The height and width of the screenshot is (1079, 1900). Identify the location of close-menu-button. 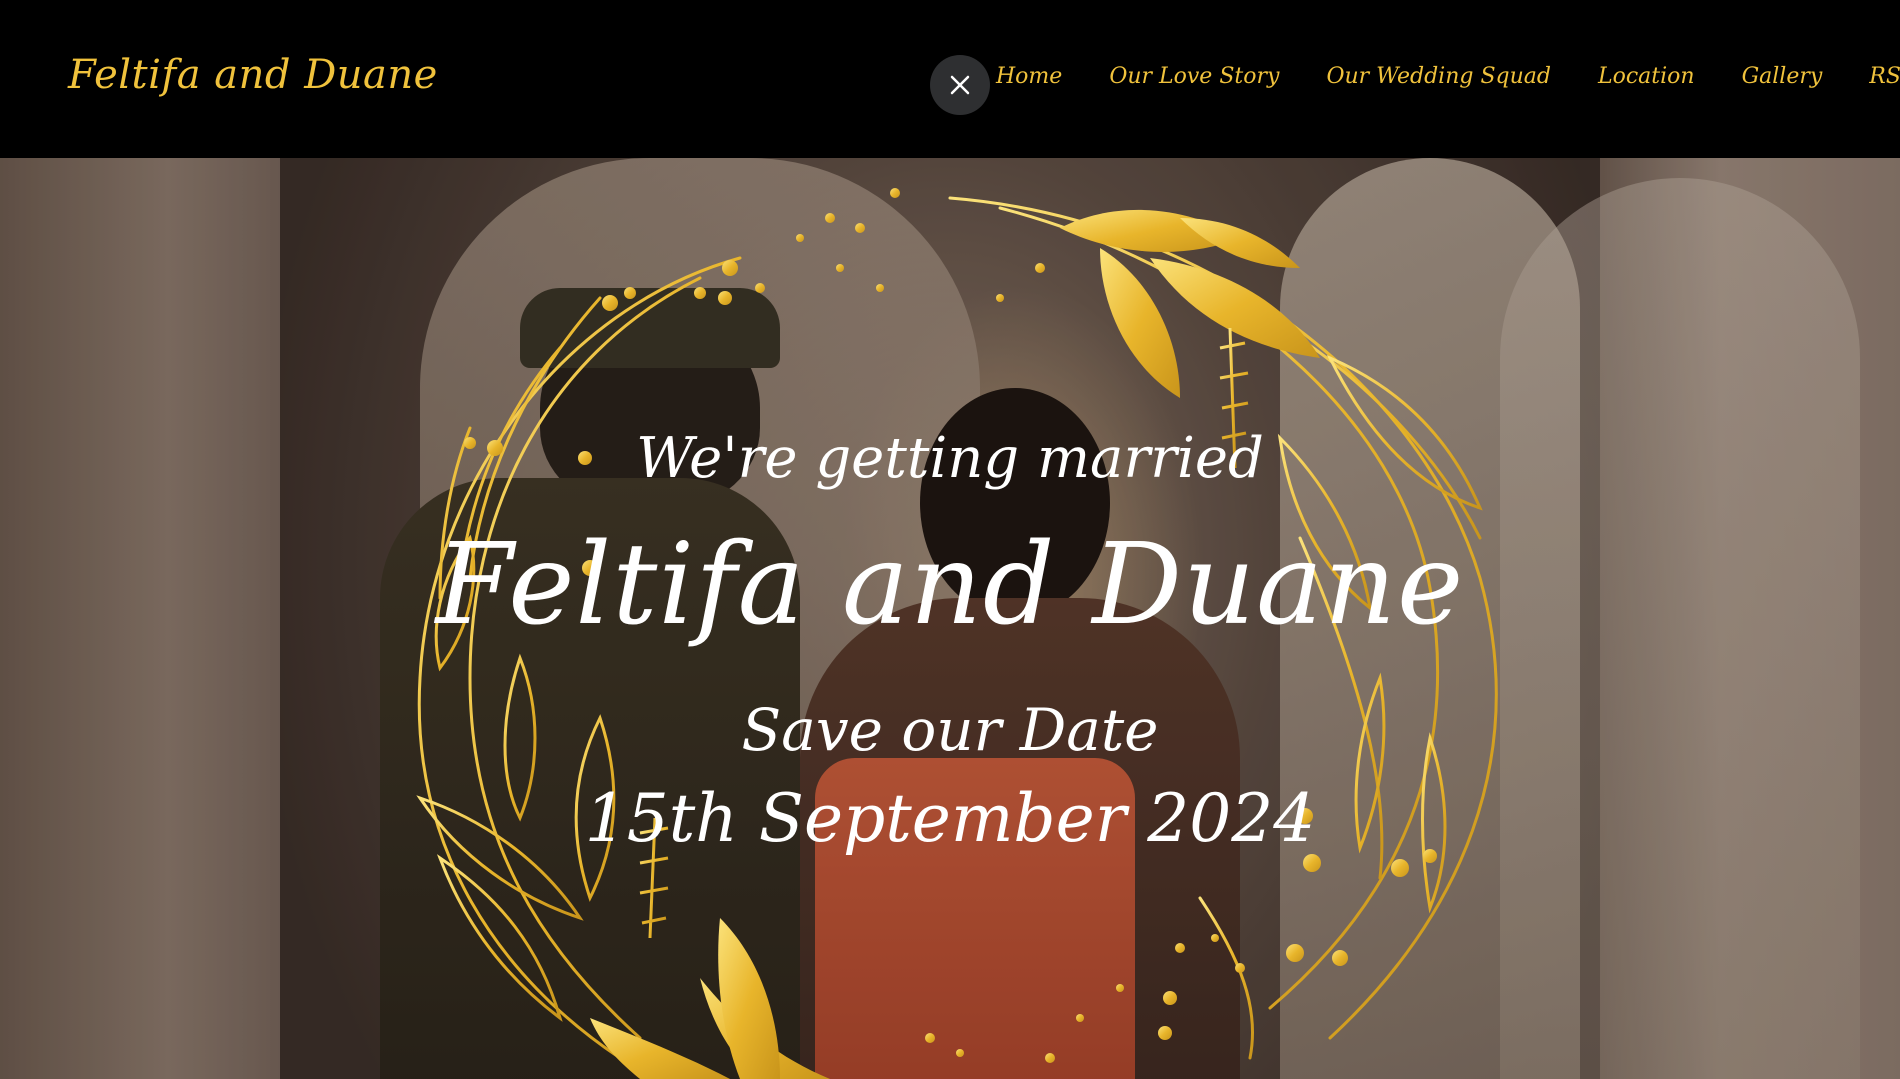
(960, 85).